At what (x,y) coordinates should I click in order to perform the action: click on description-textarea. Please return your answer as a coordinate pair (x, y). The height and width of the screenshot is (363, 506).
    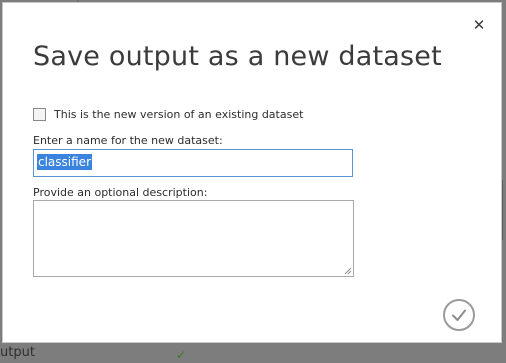
    Looking at the image, I should click on (193, 238).